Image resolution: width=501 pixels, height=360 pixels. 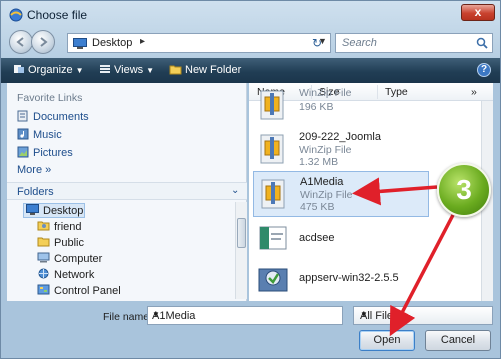 I want to click on annotation-arrow-to-file, so click(x=395, y=191).